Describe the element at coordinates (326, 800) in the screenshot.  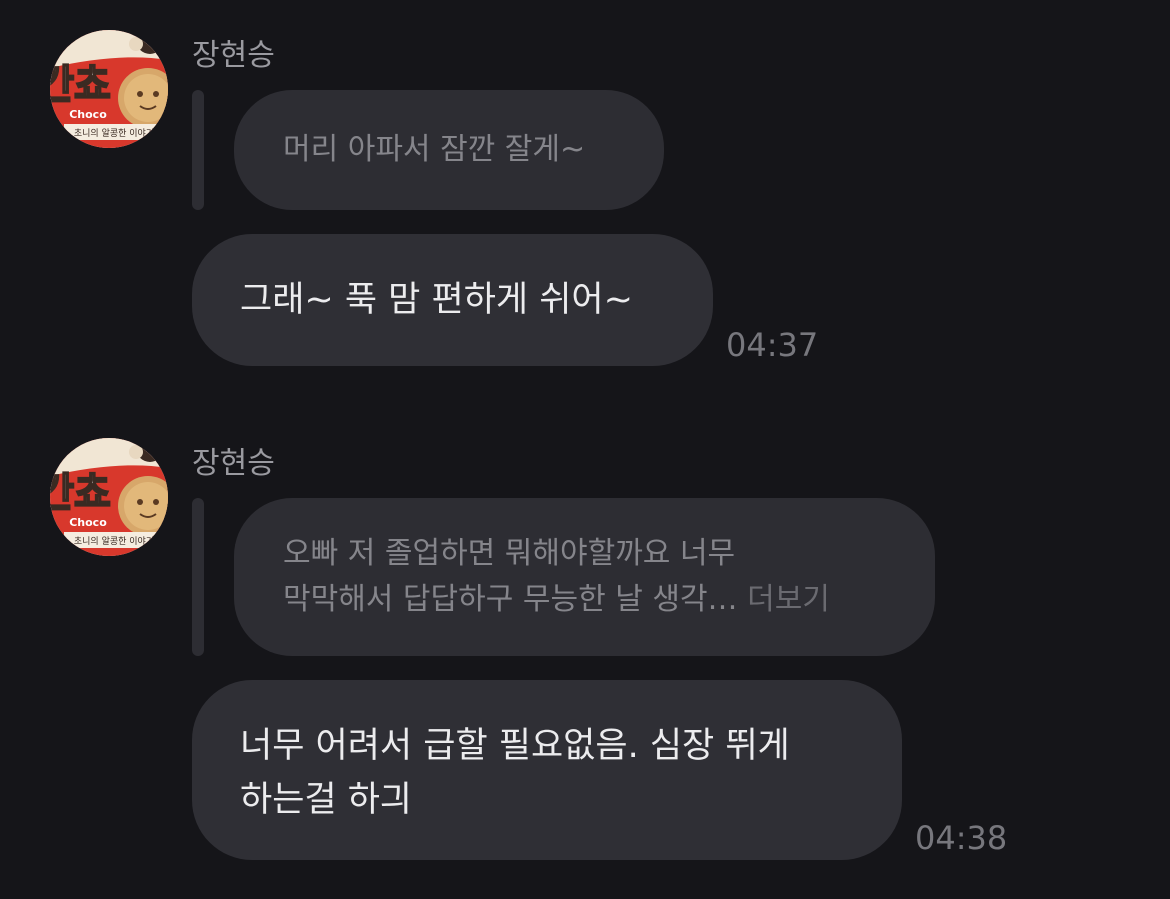
I see `message-text-line: 하는걸 하긔` at that location.